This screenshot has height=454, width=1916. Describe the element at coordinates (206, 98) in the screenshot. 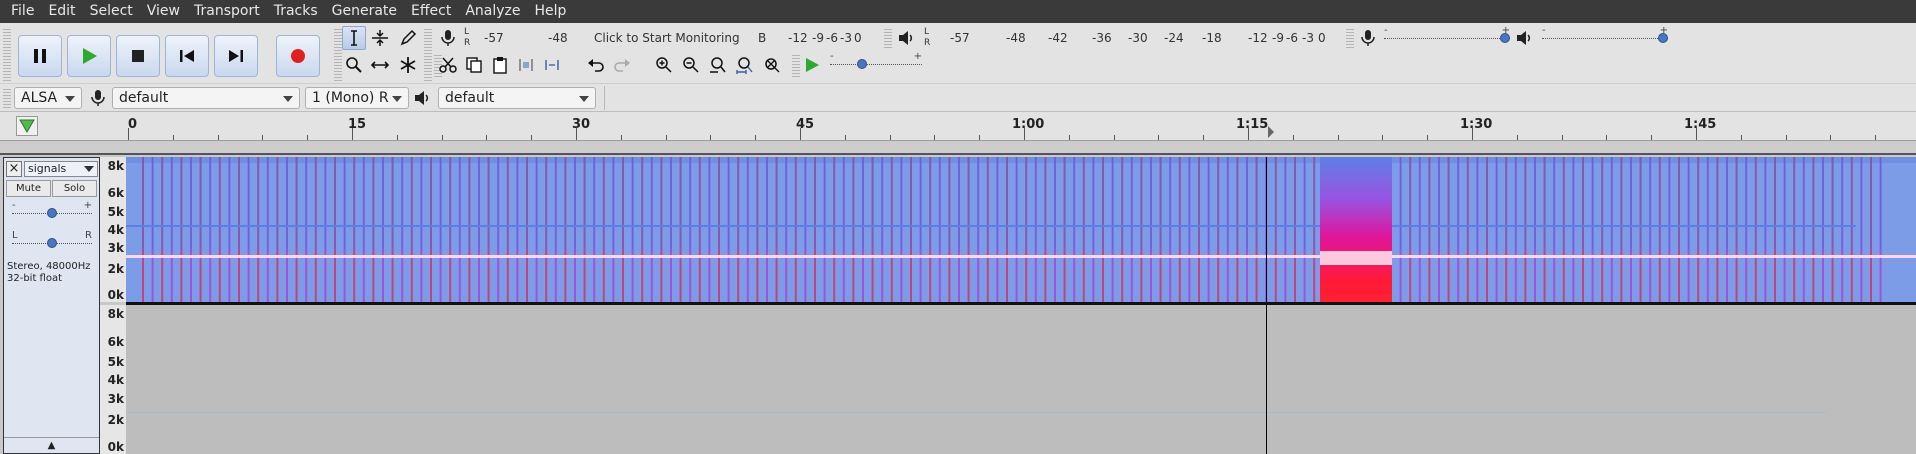

I see `recording-device-select: default` at that location.